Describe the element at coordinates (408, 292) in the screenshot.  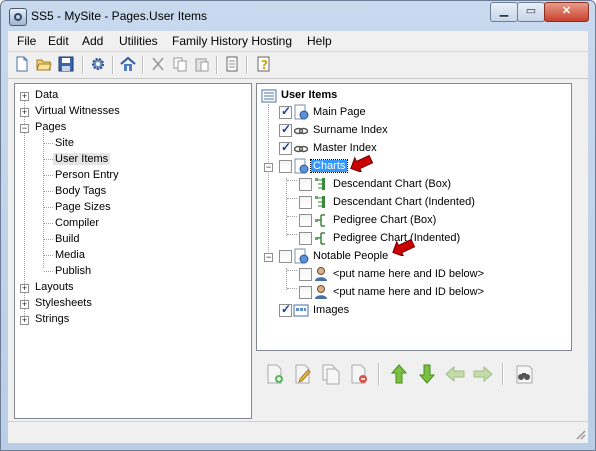
I see `item-person-placeholder-2: <put name here and ID below>` at that location.